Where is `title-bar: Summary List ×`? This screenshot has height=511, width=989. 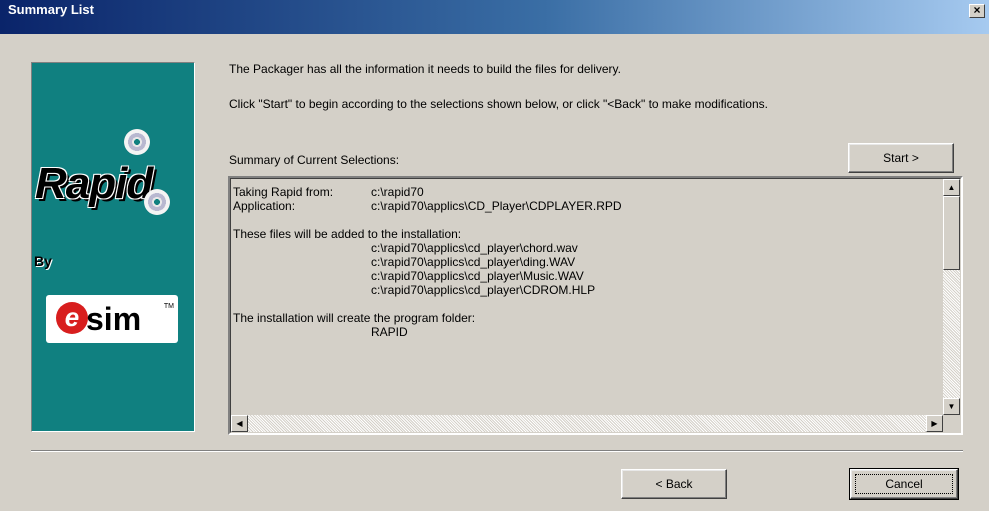
title-bar: Summary List × is located at coordinates (494, 17).